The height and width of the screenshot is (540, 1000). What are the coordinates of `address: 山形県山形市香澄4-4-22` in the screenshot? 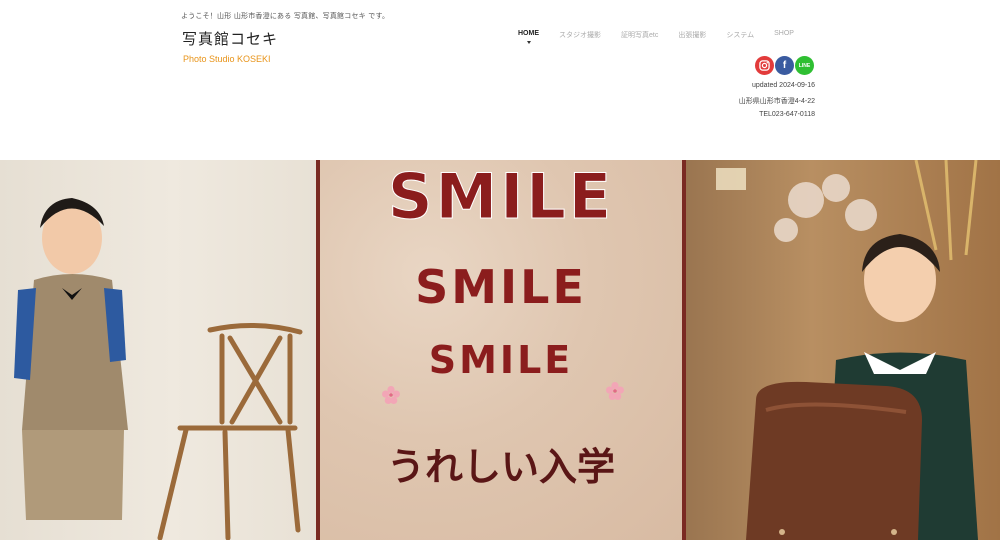 It's located at (776, 101).